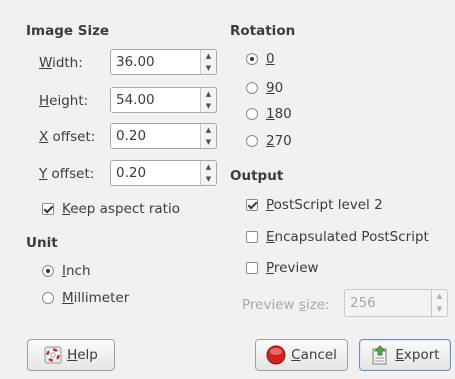 The image size is (455, 379). What do you see at coordinates (439, 309) in the screenshot?
I see `preview-size-decrement-arrow-icon: ▼` at bounding box center [439, 309].